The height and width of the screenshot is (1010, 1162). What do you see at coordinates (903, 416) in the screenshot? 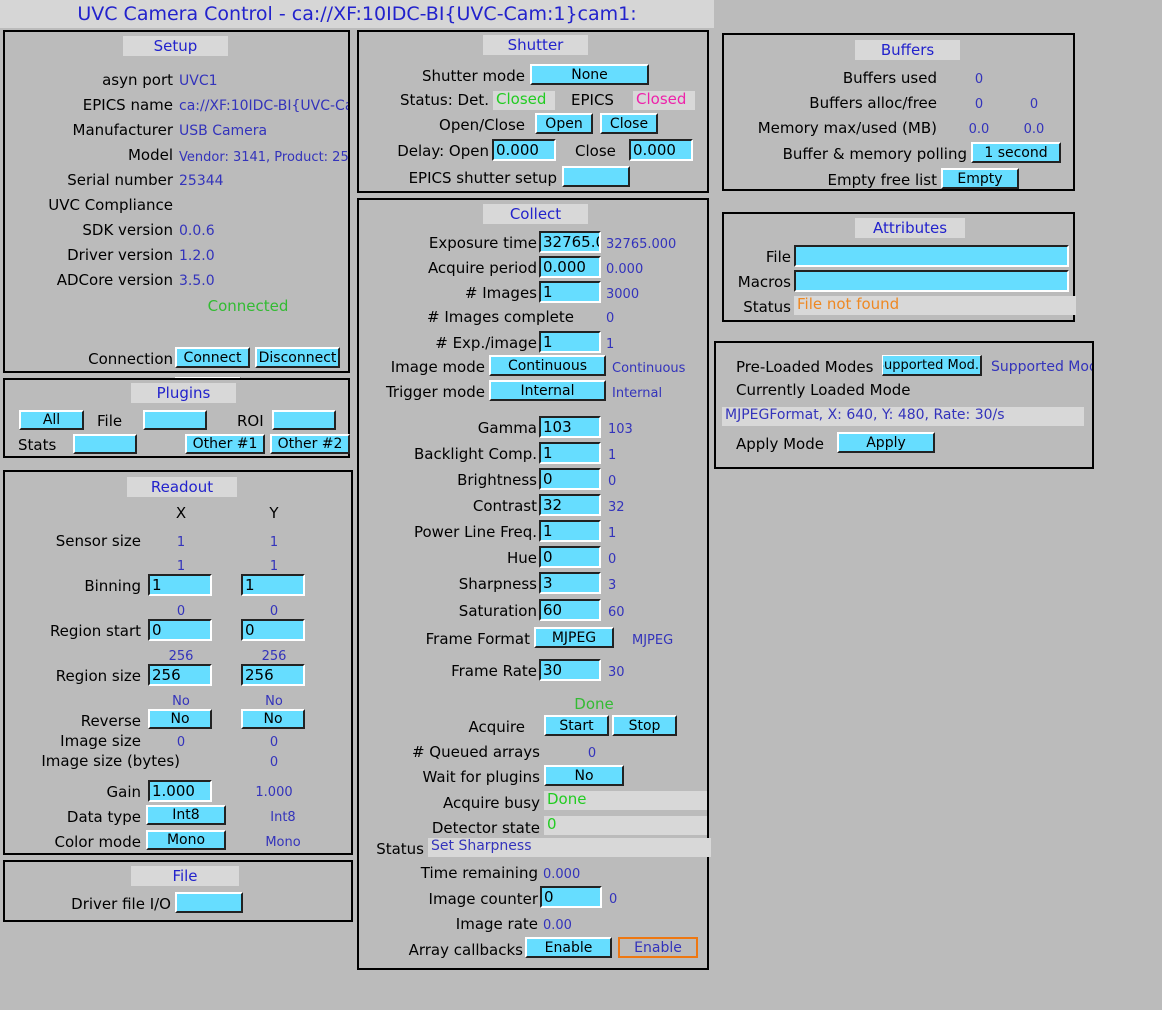
I see `currently-loaded-mode-value: MJPEGFormat, X: 640, Y: 480, Rate: 30/s` at bounding box center [903, 416].